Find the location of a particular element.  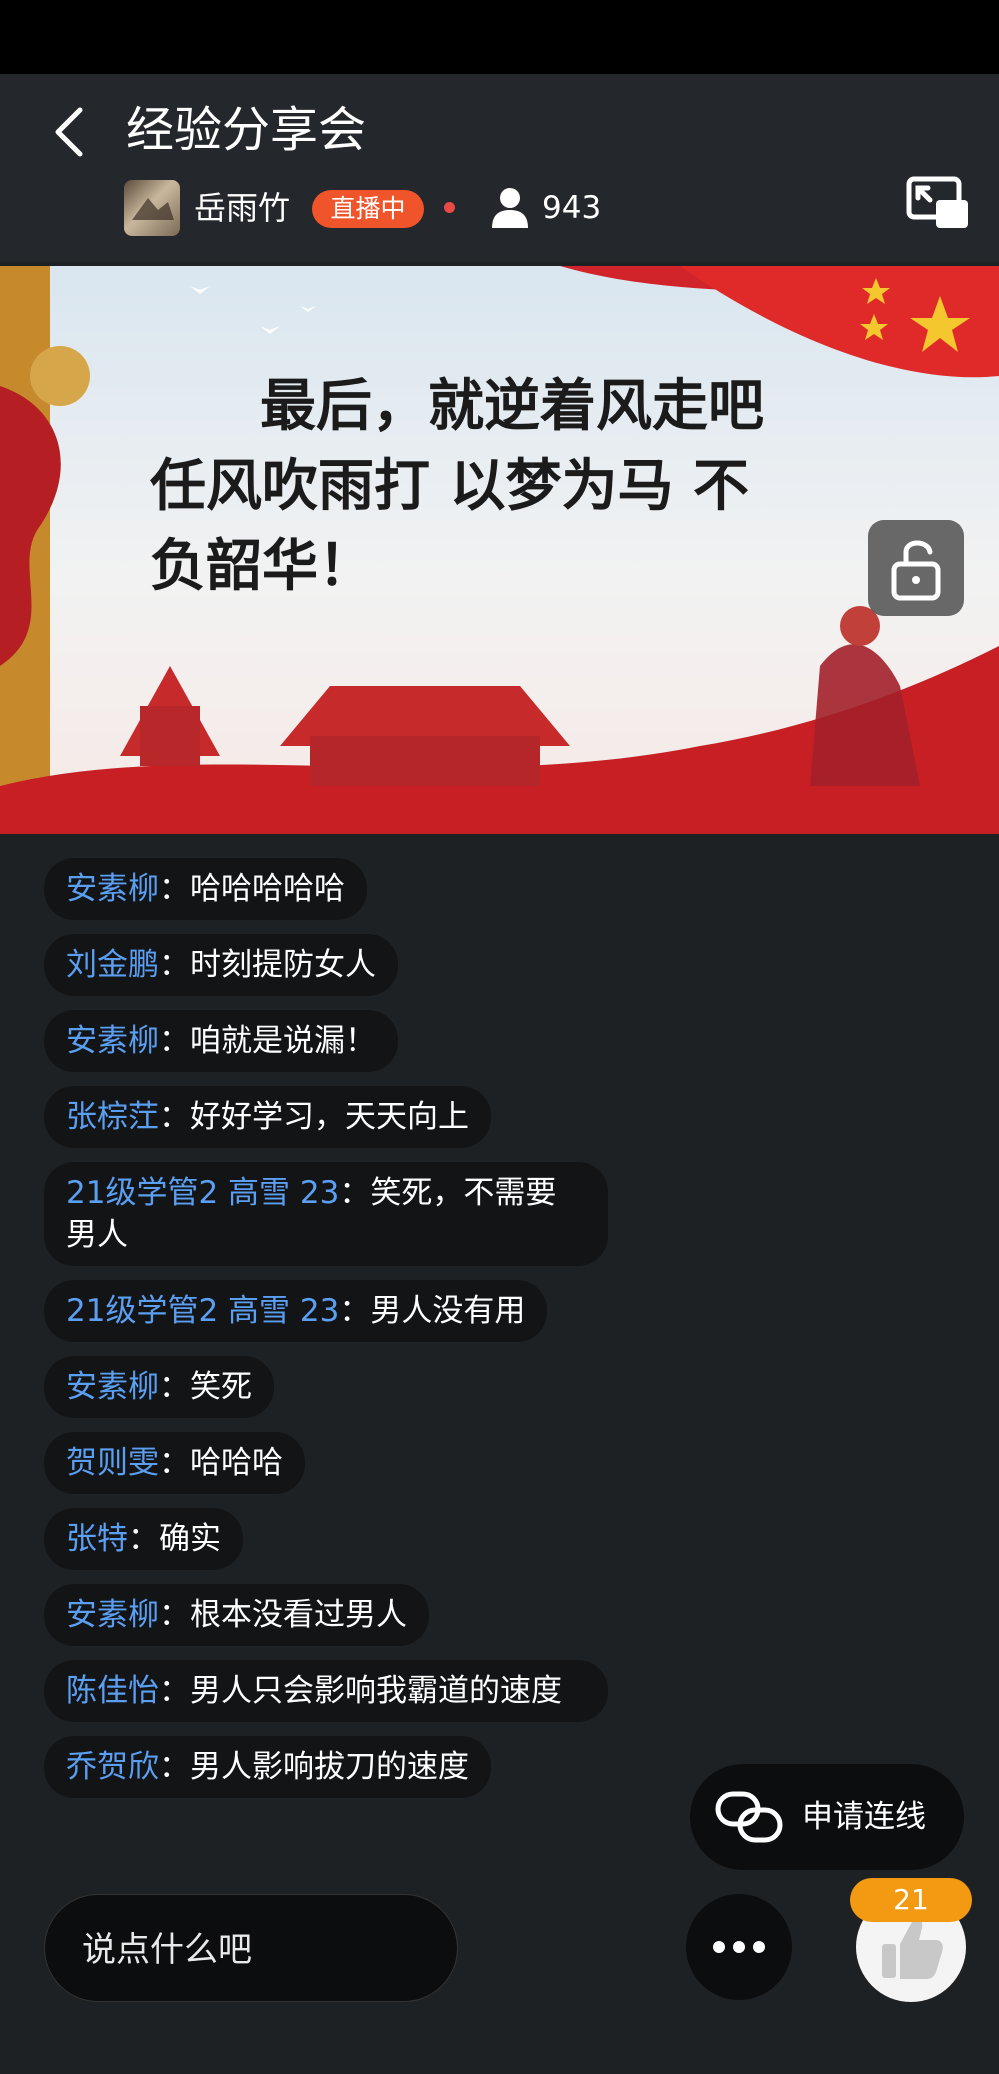

picture-in-picture-icon is located at coordinates (938, 203).